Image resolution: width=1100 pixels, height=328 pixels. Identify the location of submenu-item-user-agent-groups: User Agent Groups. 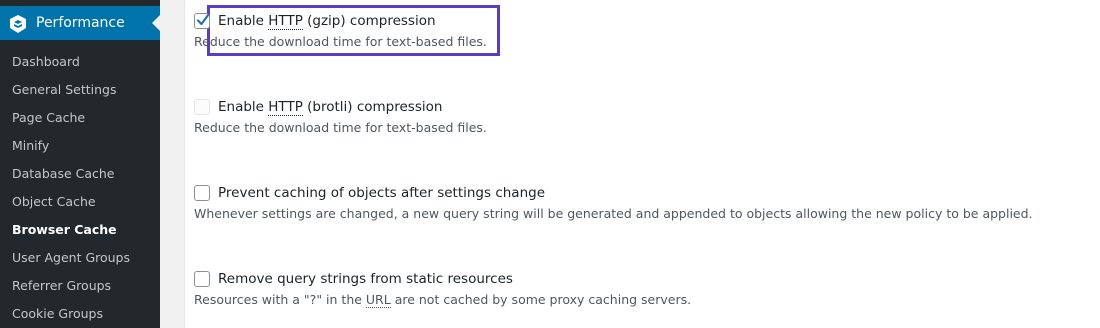
(80, 262).